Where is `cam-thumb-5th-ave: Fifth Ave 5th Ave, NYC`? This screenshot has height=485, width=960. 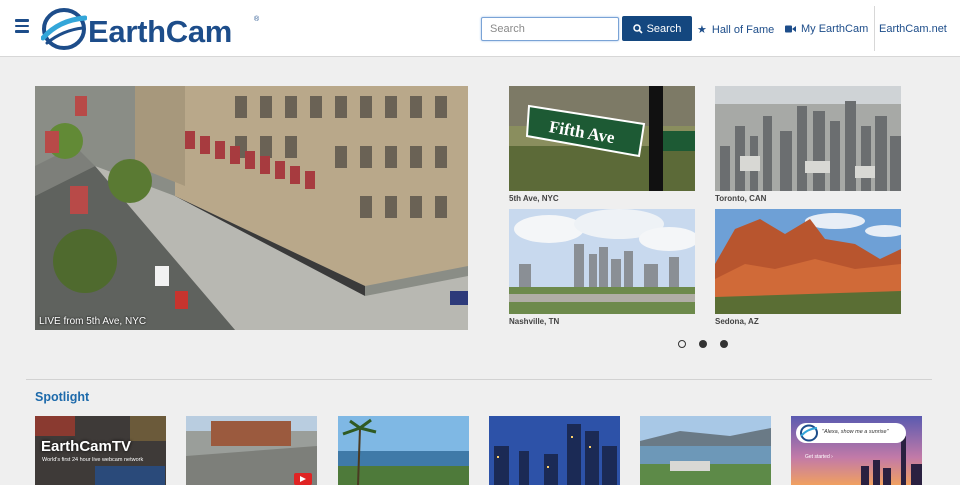 cam-thumb-5th-ave: Fifth Ave 5th Ave, NYC is located at coordinates (602, 144).